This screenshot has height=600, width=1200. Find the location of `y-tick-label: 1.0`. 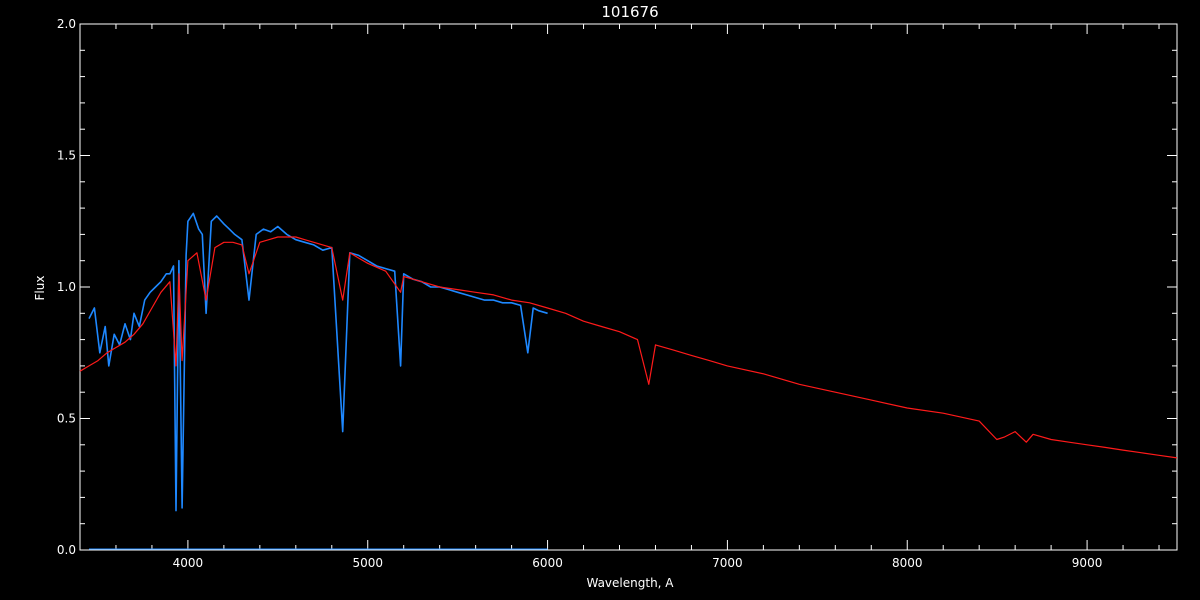

y-tick-label: 1.0 is located at coordinates (66, 287).